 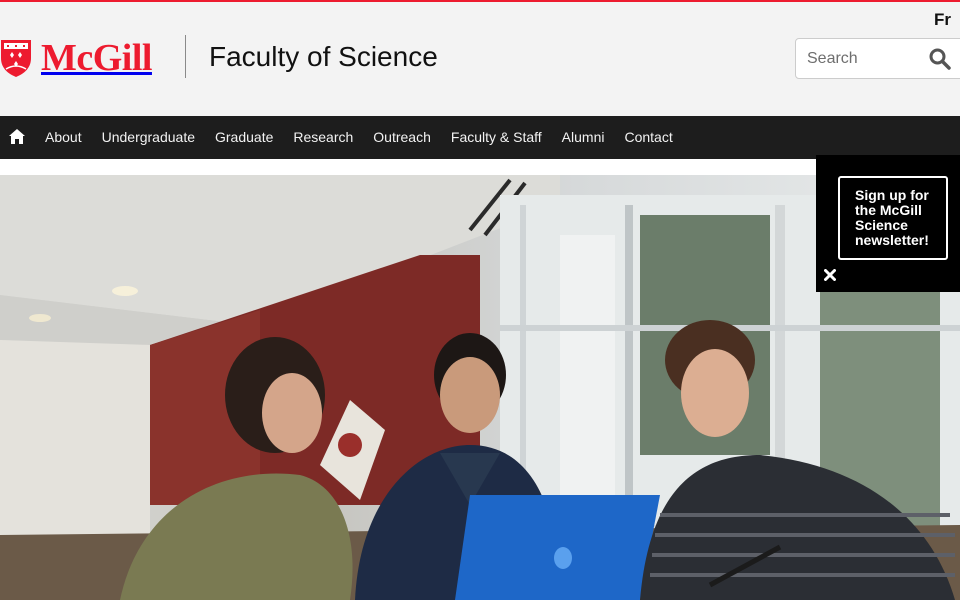 What do you see at coordinates (16, 58) in the screenshot?
I see `mcgill-shield-icon` at bounding box center [16, 58].